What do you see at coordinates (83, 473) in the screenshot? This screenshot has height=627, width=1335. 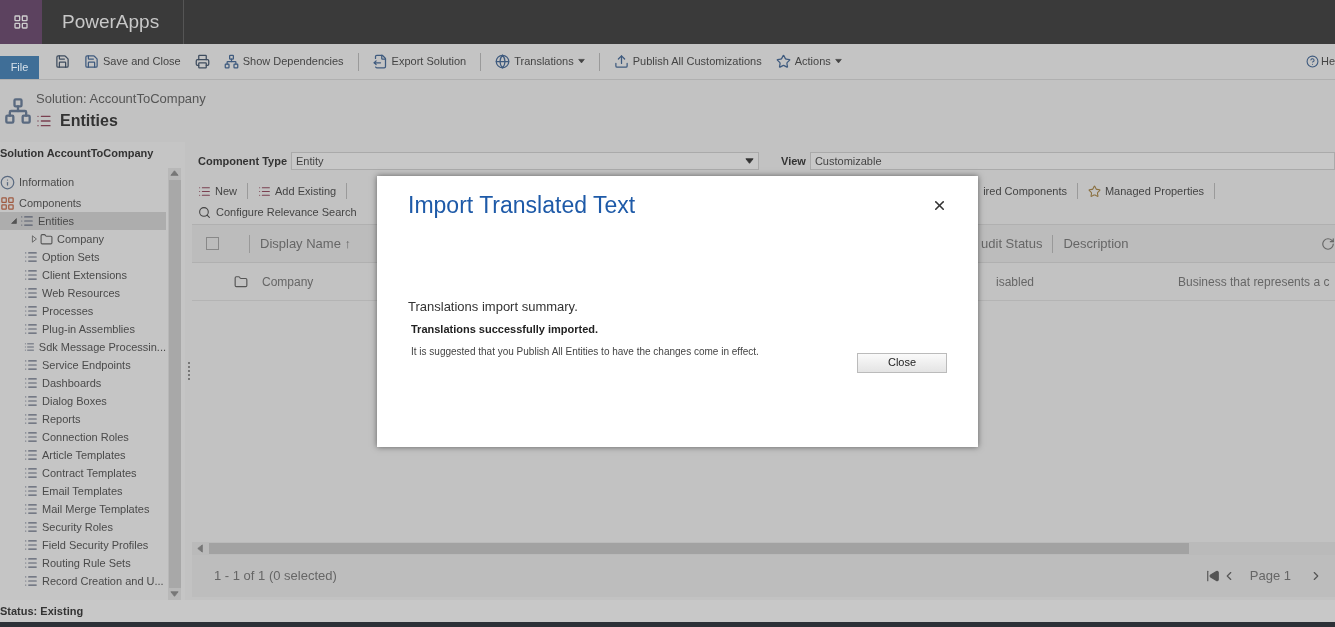 I see `nav-item: Contract Templates` at bounding box center [83, 473].